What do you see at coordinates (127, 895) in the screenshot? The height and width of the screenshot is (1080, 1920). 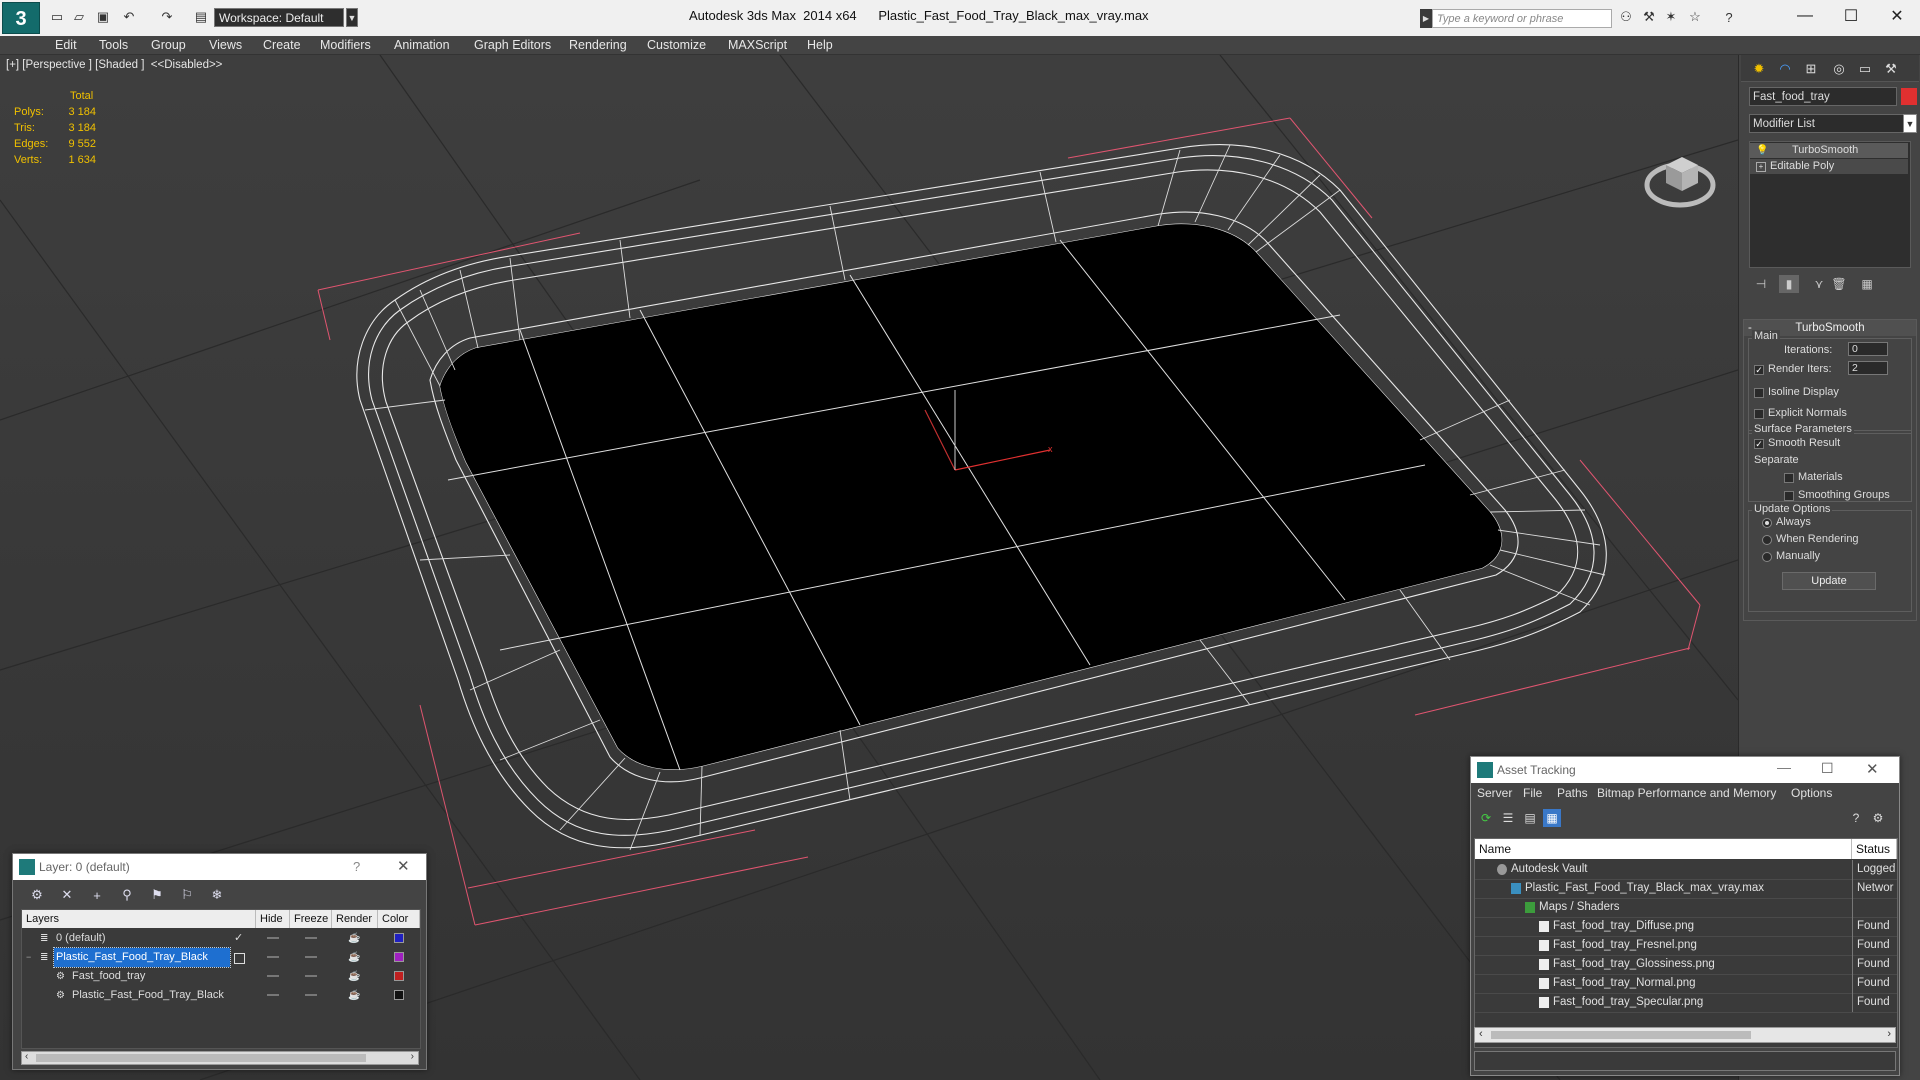 I see `select-objects-icon: ⚲` at bounding box center [127, 895].